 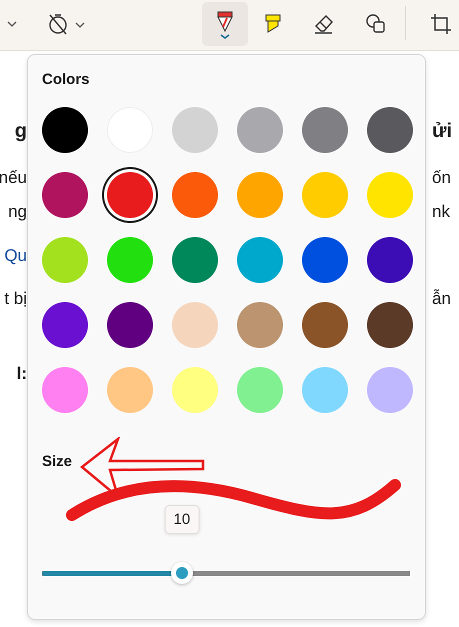 I want to click on pen-icon, so click(x=225, y=24).